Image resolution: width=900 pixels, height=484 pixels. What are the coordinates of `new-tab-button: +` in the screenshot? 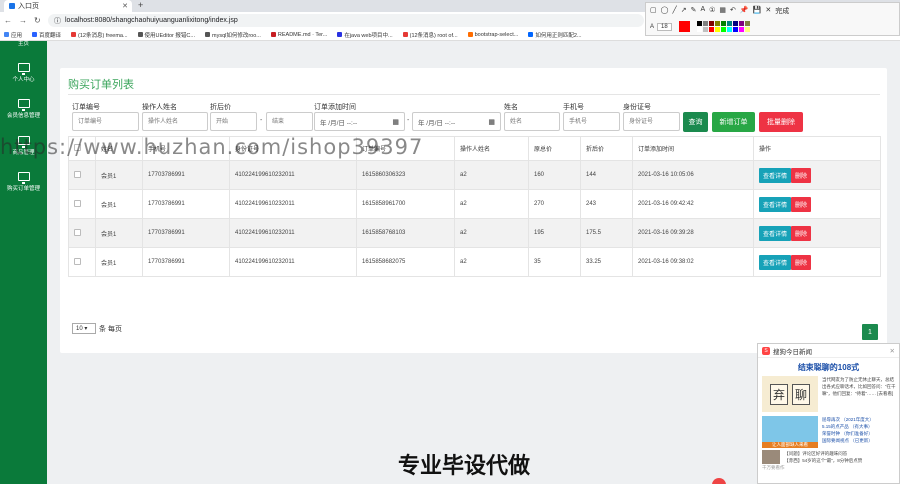 It's located at (140, 5).